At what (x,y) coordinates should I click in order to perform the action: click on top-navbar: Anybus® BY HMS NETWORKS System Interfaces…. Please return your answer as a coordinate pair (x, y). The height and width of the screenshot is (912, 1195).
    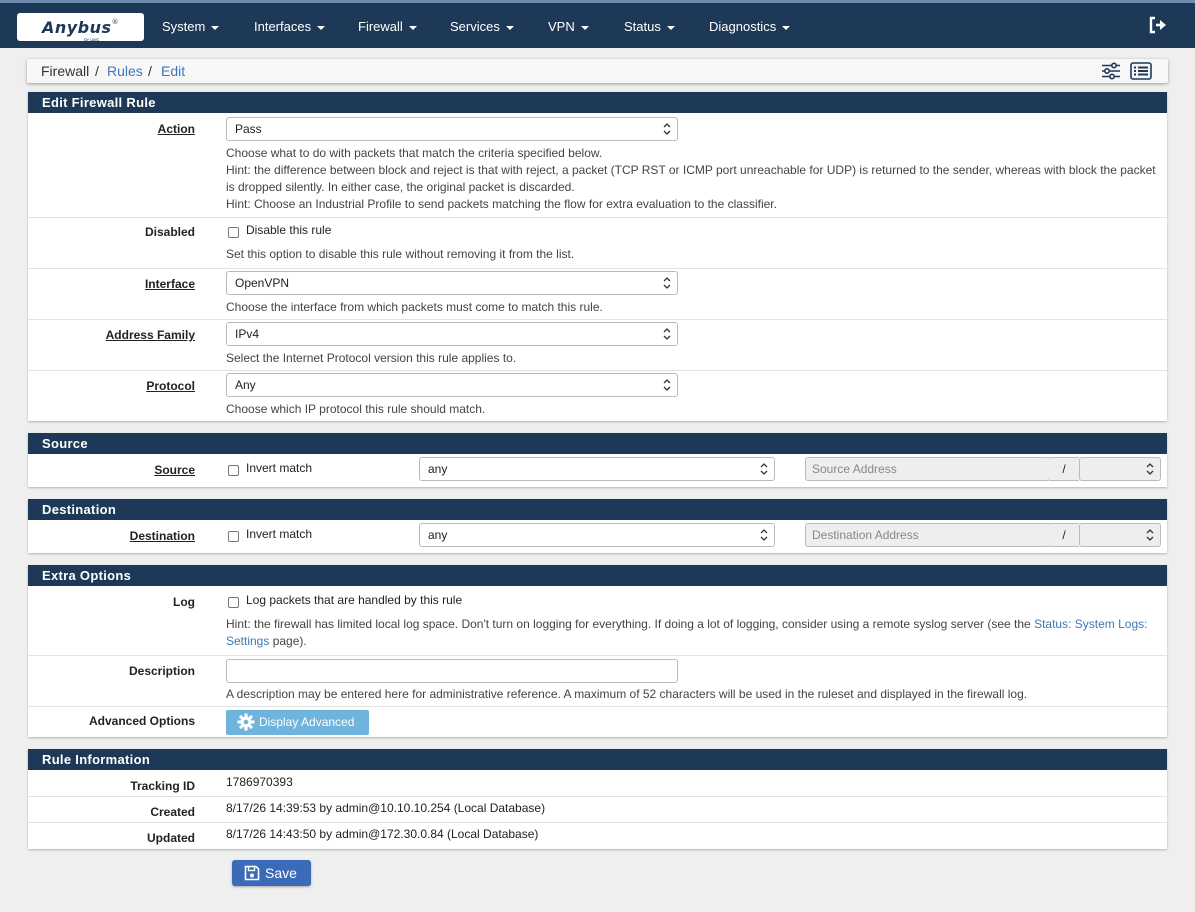
    Looking at the image, I should click on (597, 24).